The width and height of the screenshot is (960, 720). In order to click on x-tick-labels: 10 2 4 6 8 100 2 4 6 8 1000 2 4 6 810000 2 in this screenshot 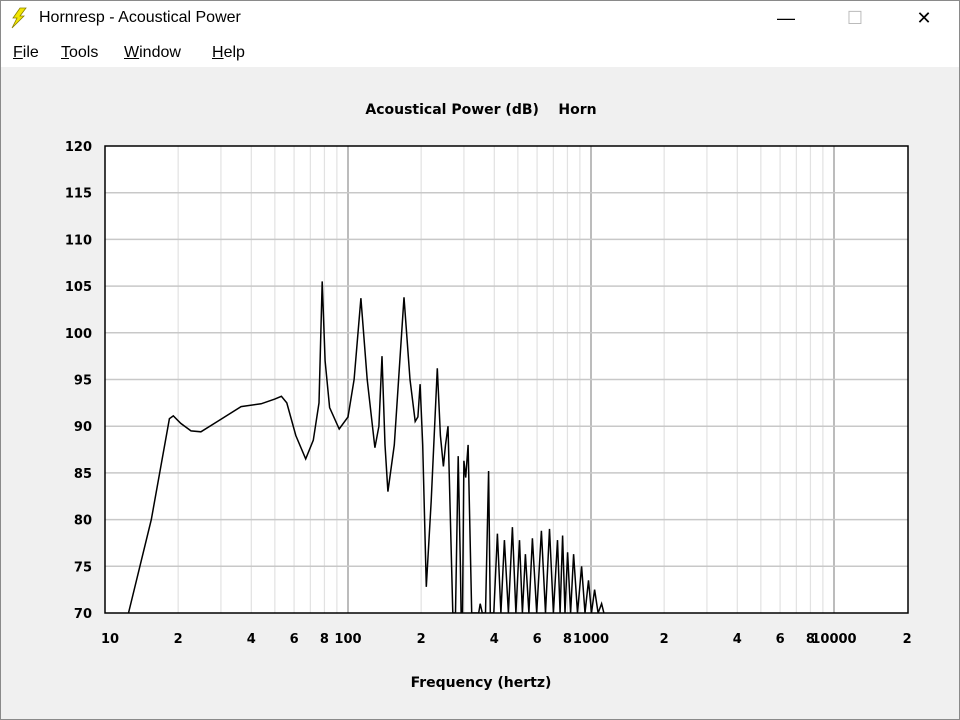, I will do `click(506, 639)`.